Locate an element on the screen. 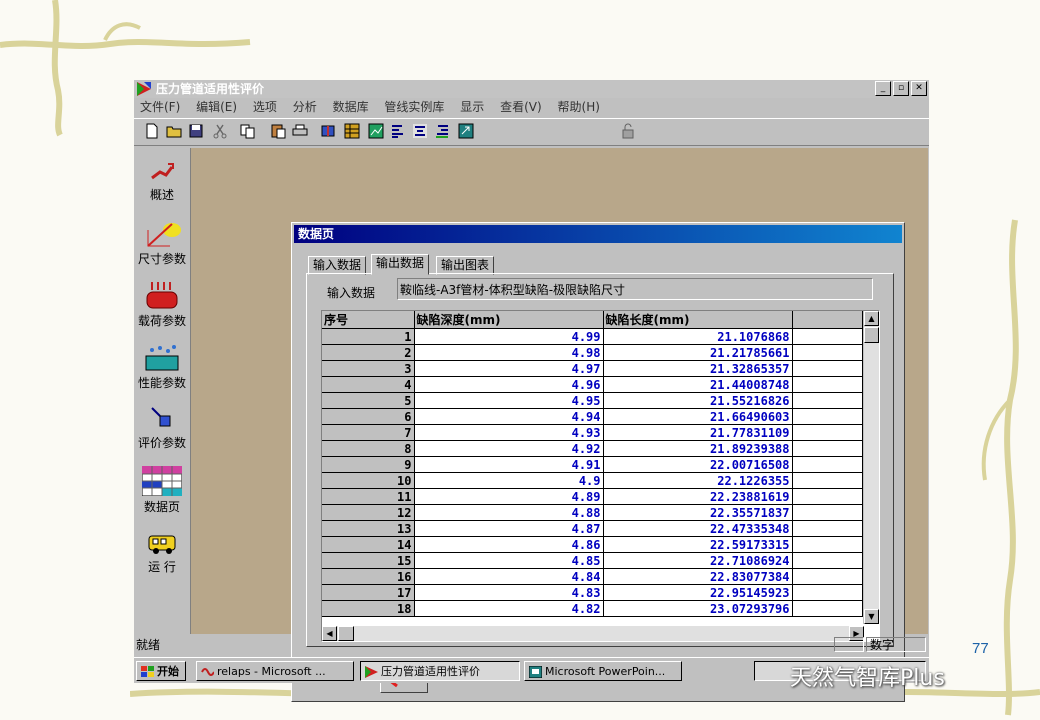  defect-length-cell: 21.21785661 is located at coordinates (698, 352).